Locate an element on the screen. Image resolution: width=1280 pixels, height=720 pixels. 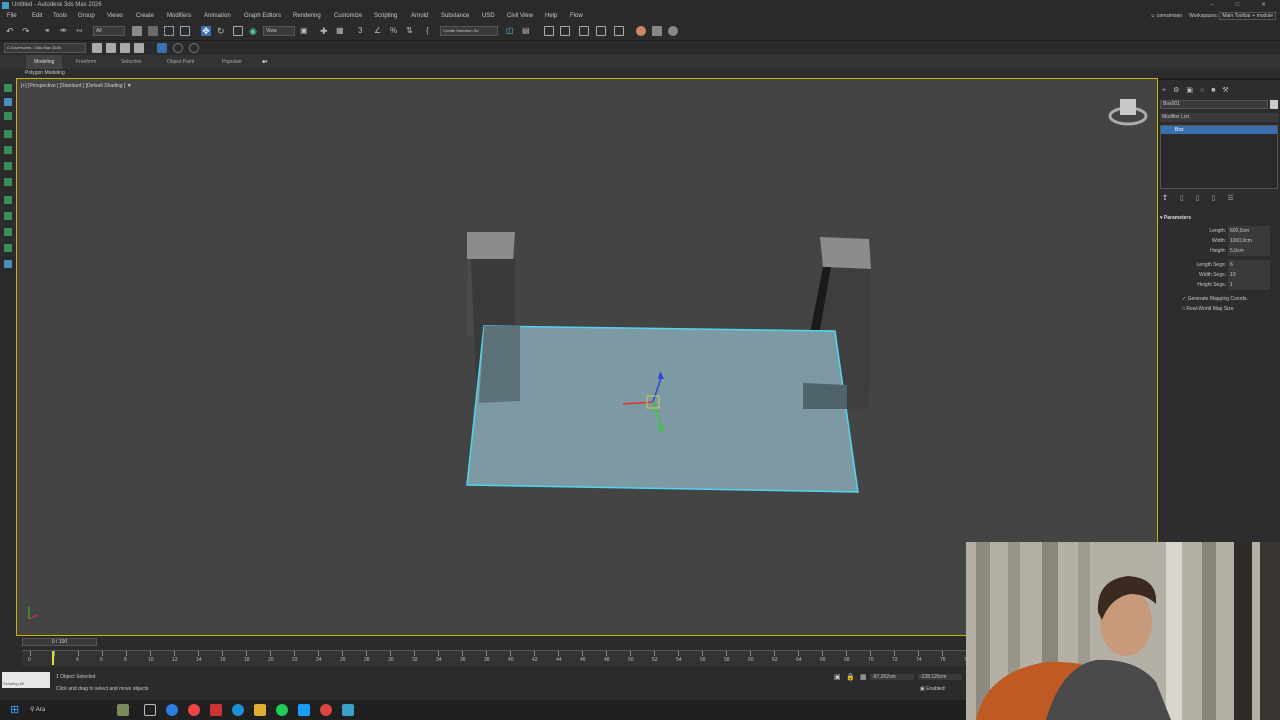
schematic-view-icon is located at coordinates (601, 31).